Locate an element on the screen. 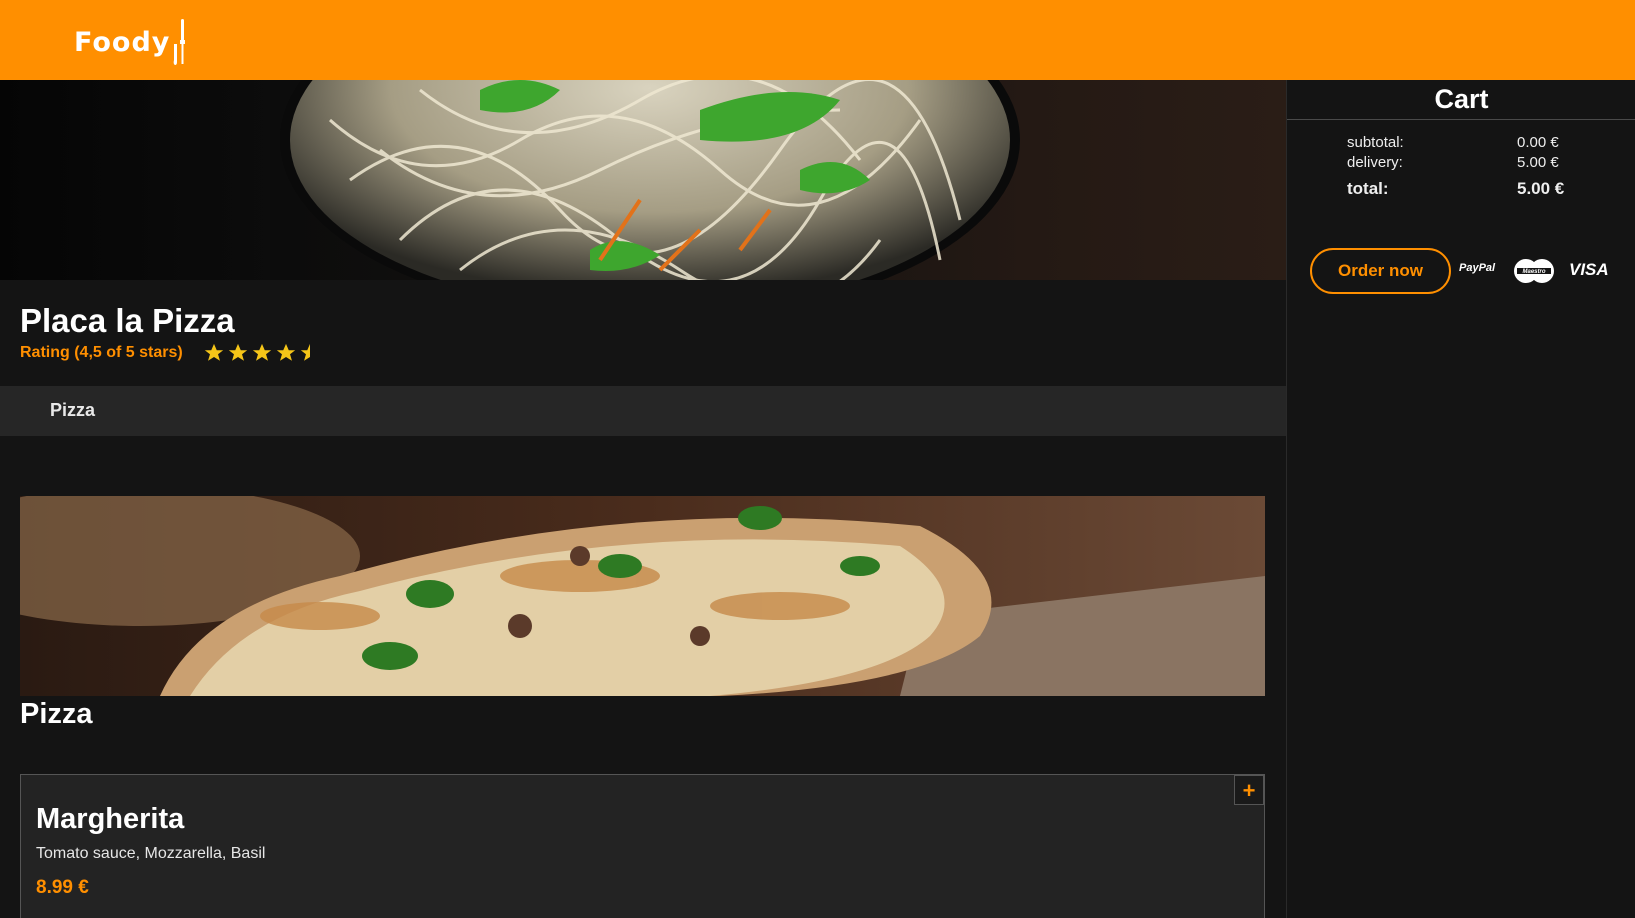 This screenshot has height=918, width=1635. paypal-logo: PayPal is located at coordinates (1477, 268).